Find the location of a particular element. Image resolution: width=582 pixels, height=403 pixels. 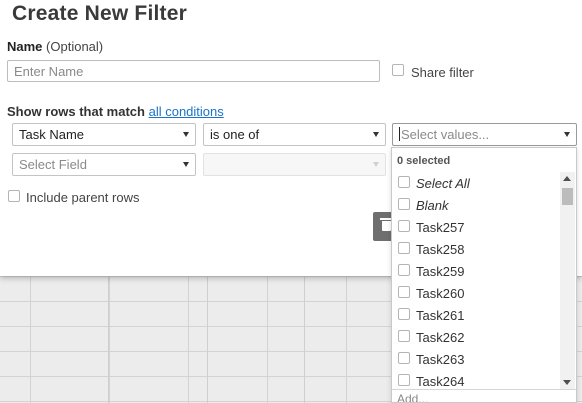

value-option: Task260 is located at coordinates (476, 293).